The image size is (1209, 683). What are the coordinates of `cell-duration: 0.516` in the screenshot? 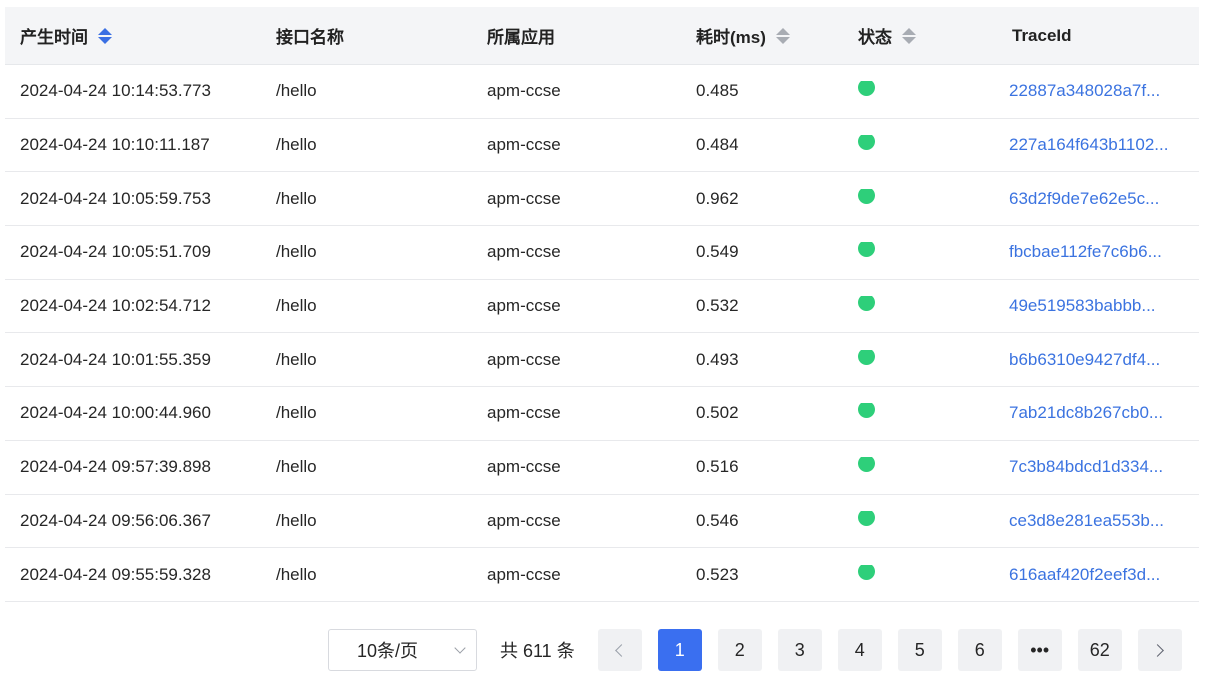 It's located at (717, 467).